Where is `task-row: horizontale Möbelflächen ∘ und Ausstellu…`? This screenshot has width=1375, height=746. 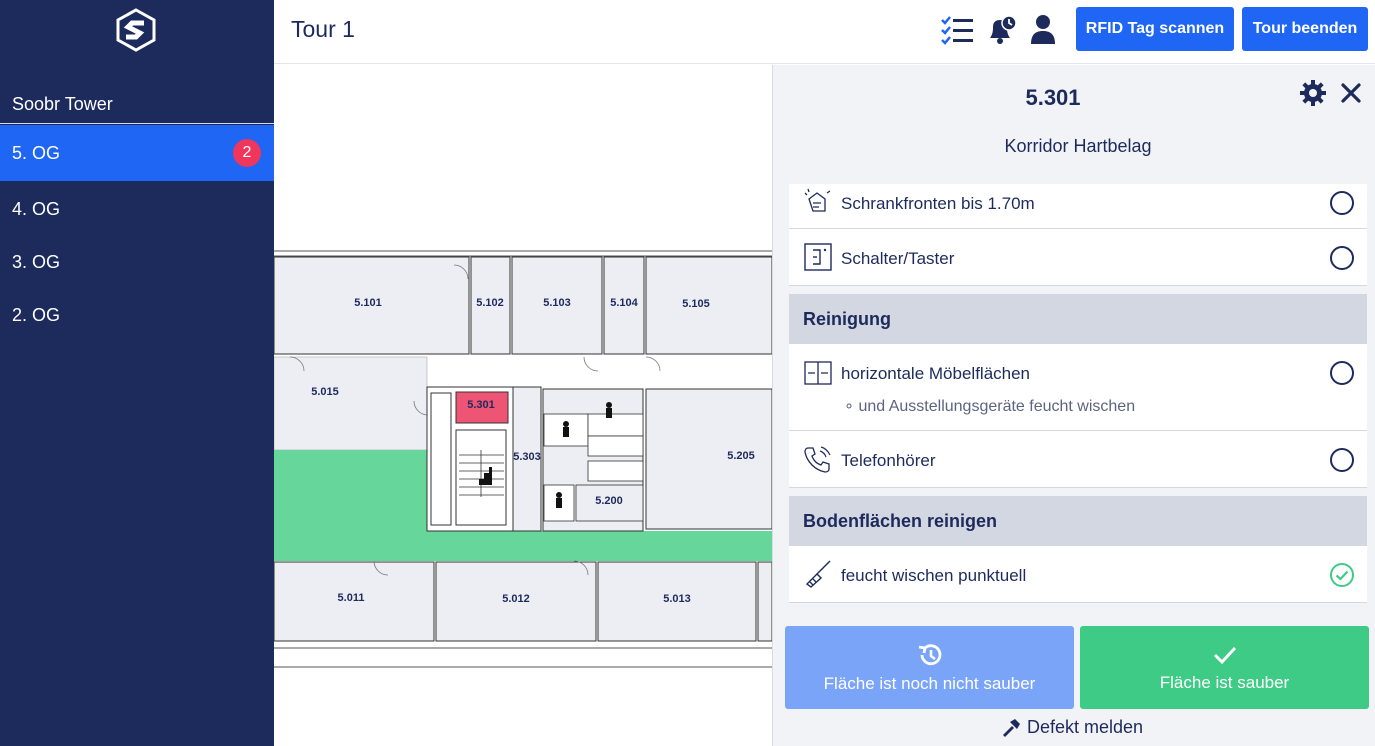 task-row: horizontale Möbelflächen ∘ und Ausstellu… is located at coordinates (1078, 387).